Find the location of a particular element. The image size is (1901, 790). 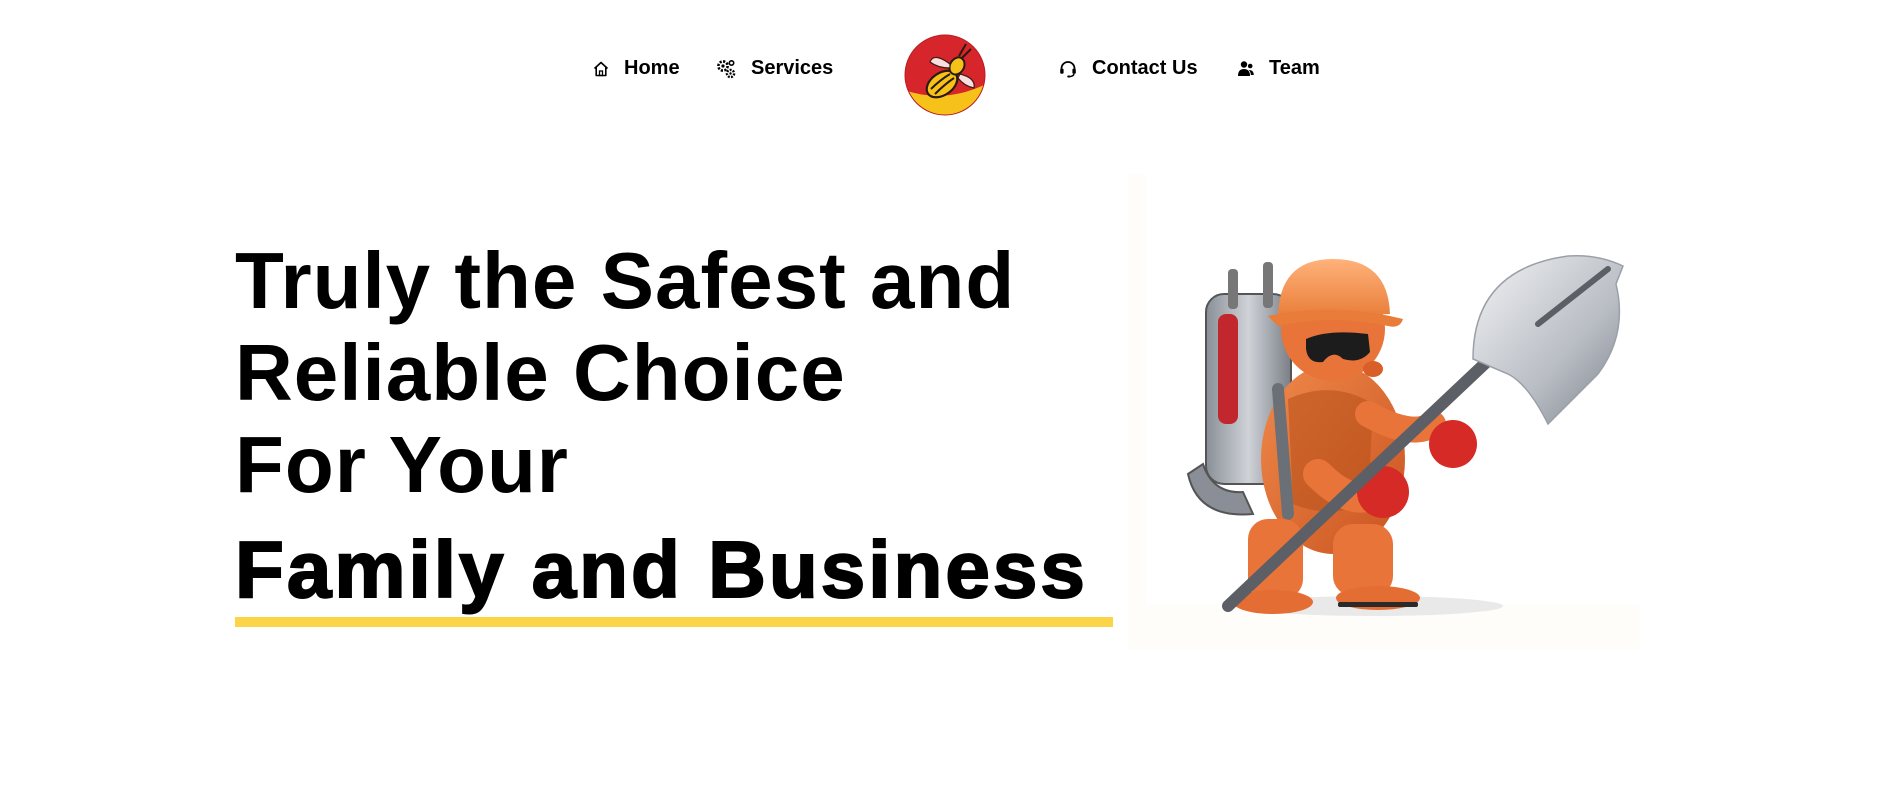

nav-item-label: Home is located at coordinates (652, 68).